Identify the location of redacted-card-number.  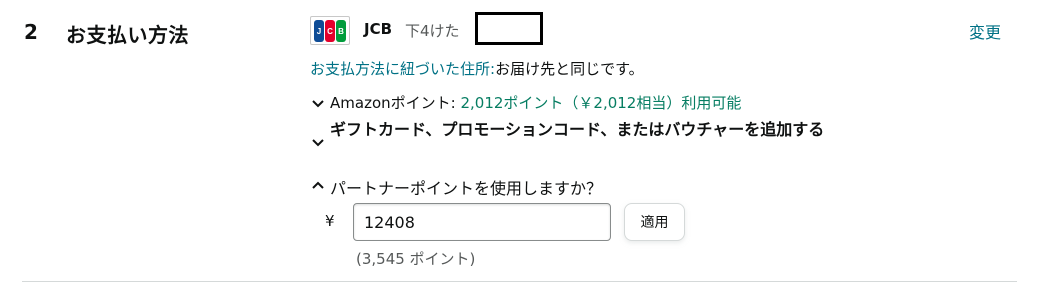
(509, 28).